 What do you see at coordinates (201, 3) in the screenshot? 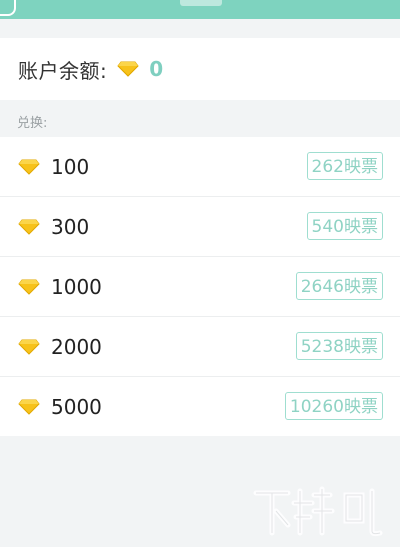
I see `page-title` at bounding box center [201, 3].